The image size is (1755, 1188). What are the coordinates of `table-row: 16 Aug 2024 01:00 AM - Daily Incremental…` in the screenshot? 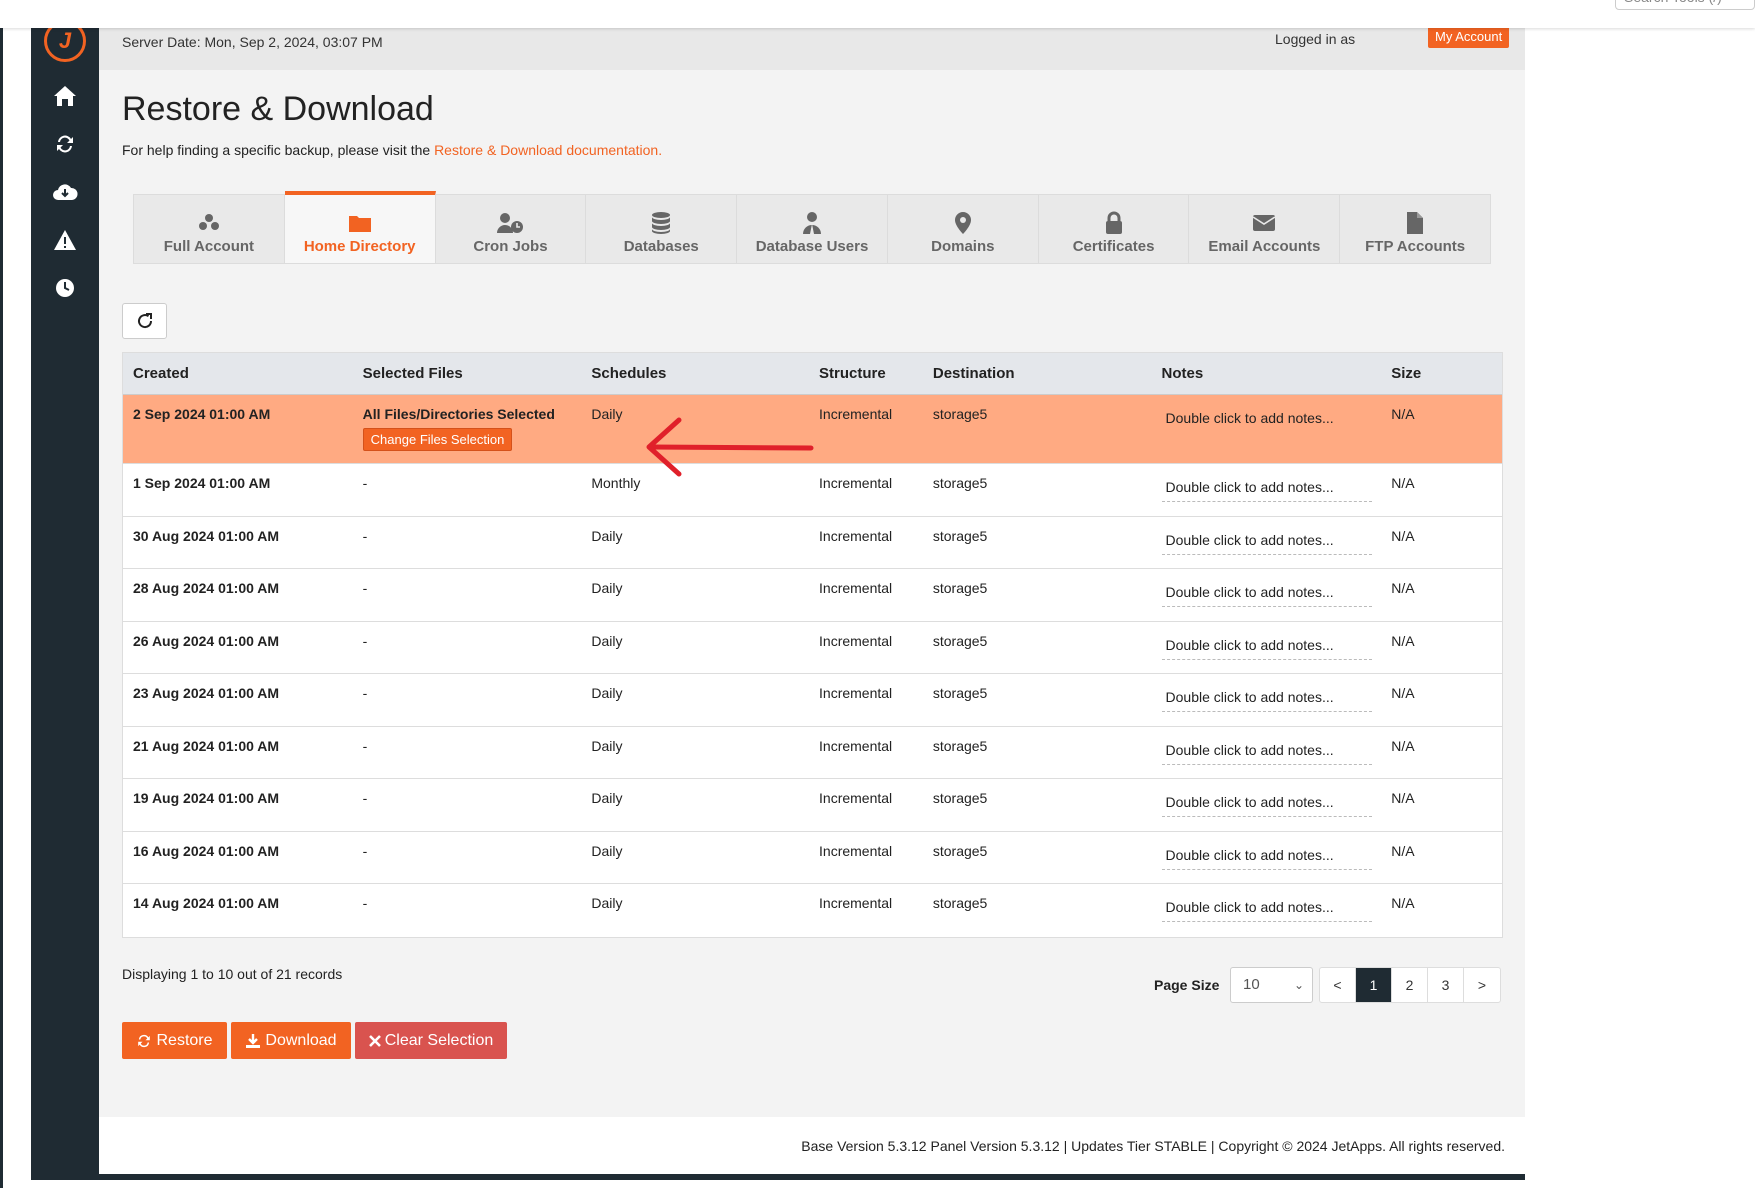 It's located at (812, 858).